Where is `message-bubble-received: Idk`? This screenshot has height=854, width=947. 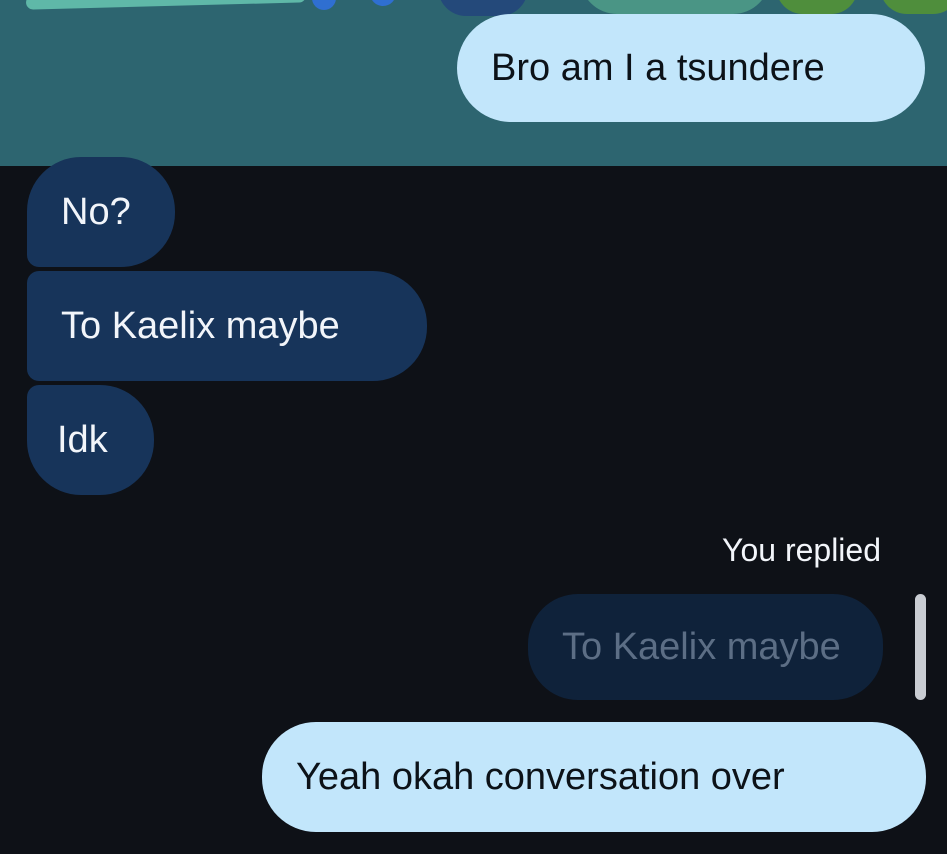
message-bubble-received: Idk is located at coordinates (90, 440).